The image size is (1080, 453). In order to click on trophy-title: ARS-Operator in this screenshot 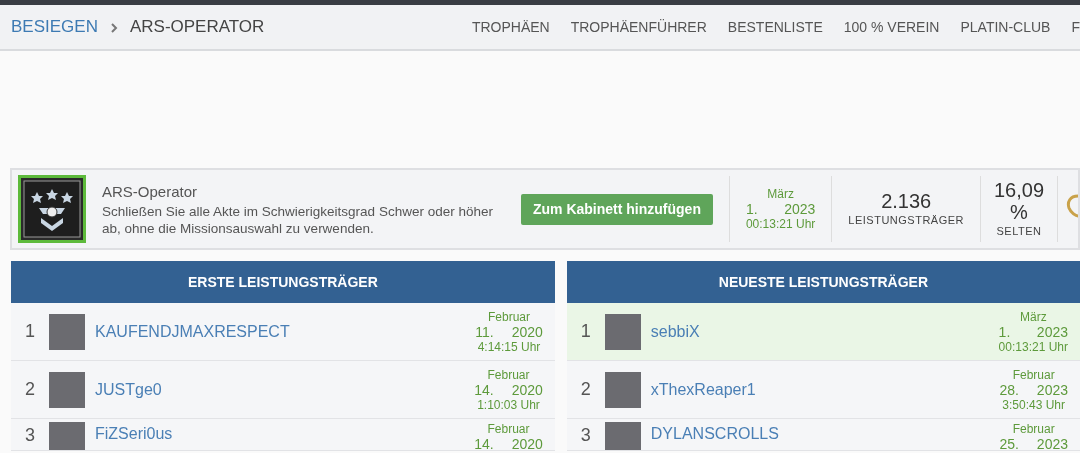, I will do `click(150, 191)`.